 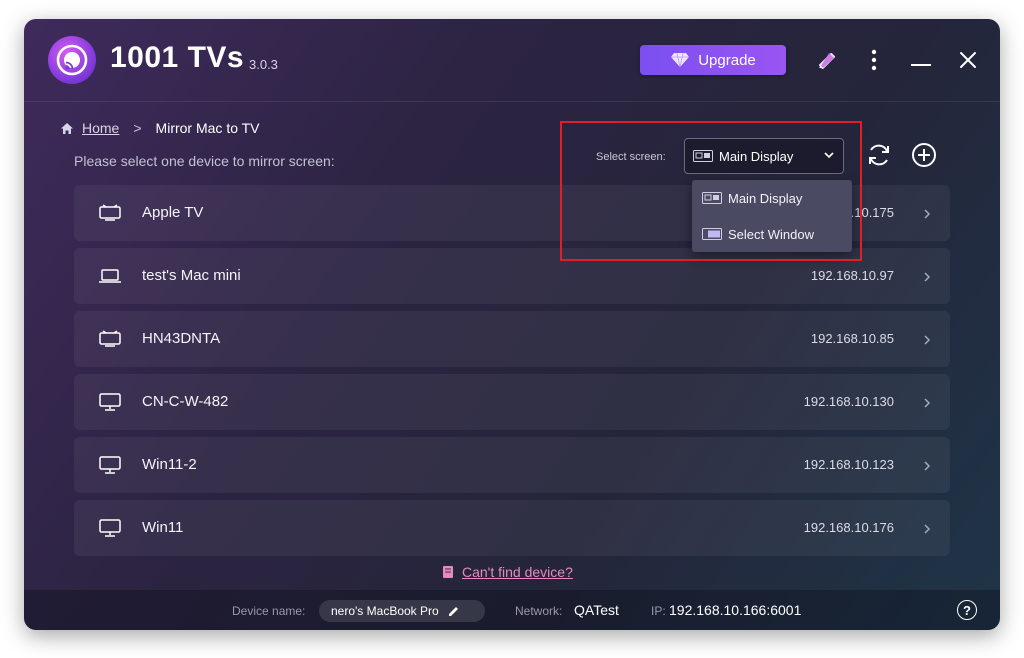 I want to click on more-vertical-icon, so click(x=874, y=60).